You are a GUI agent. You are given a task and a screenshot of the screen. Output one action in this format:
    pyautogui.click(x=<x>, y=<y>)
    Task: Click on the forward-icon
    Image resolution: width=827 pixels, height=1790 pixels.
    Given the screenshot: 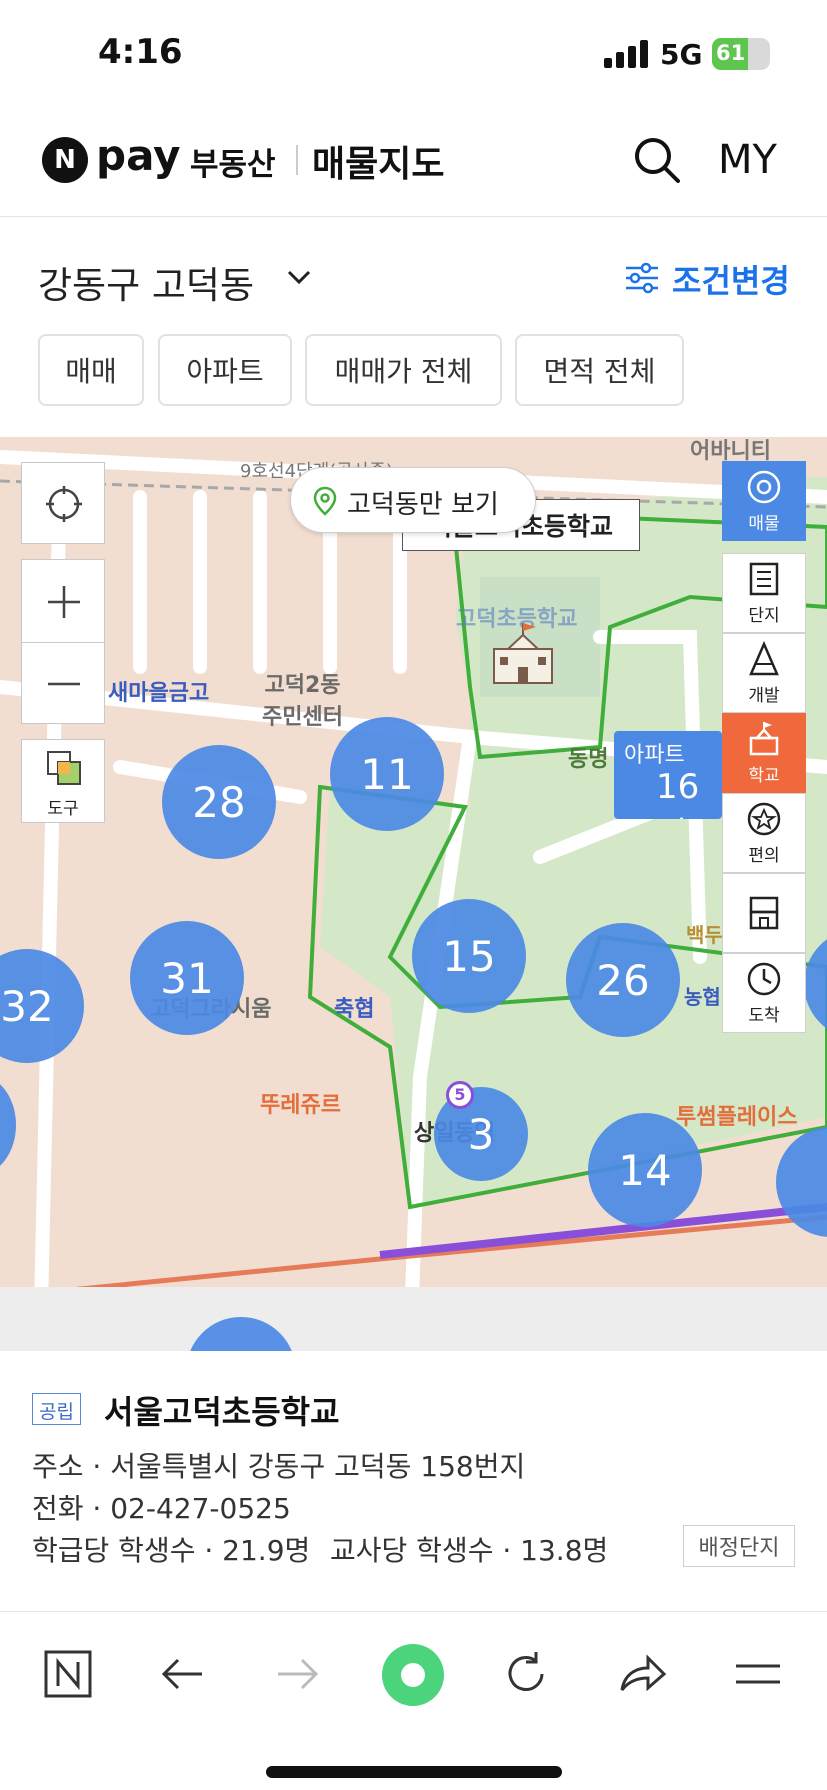 What is the action you would take?
    pyautogui.click(x=298, y=1674)
    